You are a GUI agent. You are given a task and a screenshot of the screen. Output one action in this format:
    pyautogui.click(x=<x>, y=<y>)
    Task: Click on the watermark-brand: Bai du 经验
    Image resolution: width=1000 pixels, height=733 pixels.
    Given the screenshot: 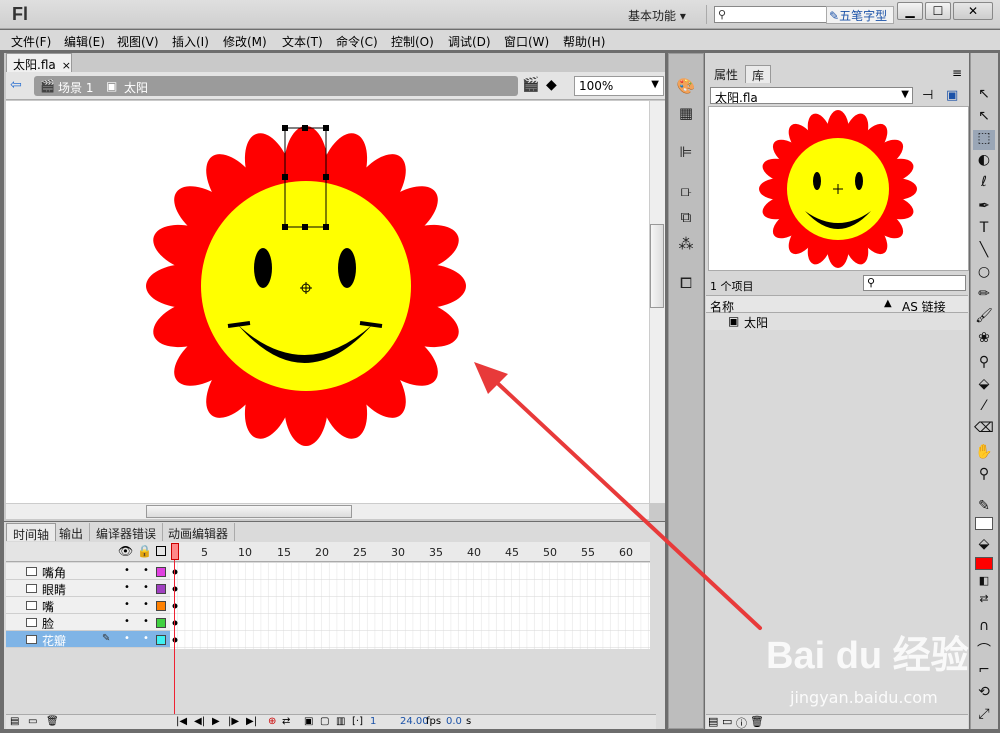 What is the action you would take?
    pyautogui.click(x=867, y=656)
    